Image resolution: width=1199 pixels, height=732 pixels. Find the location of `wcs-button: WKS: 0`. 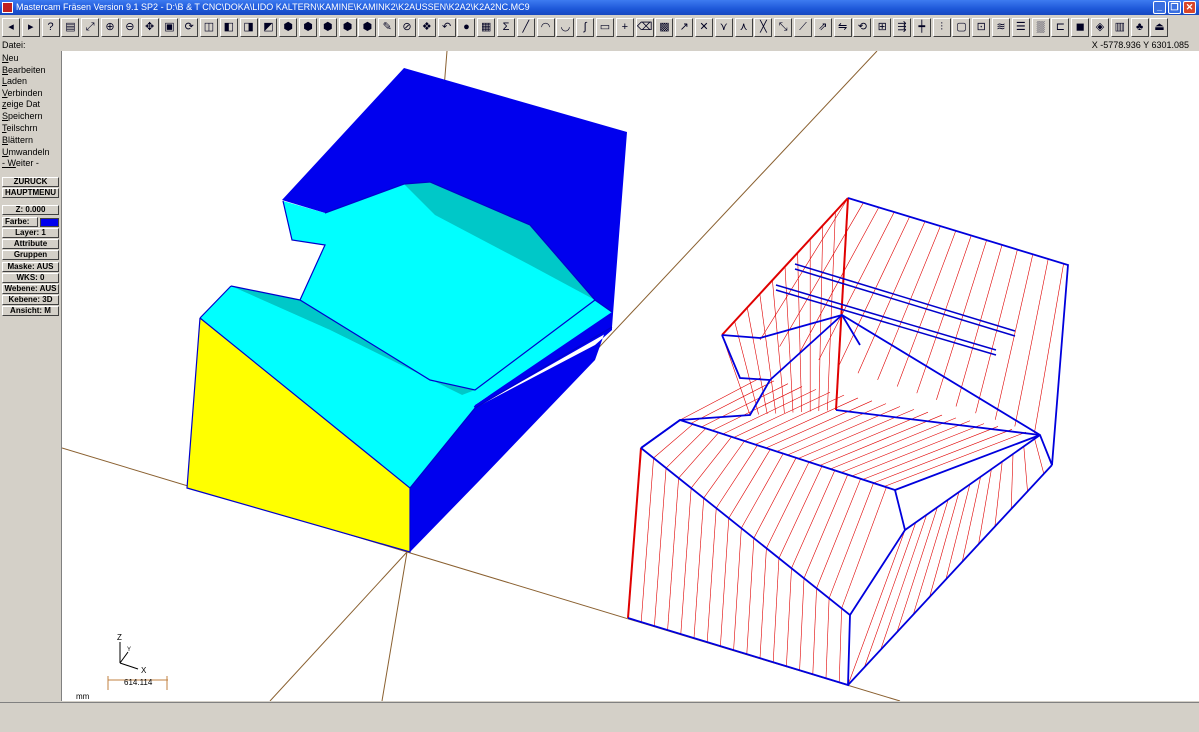

wcs-button: WKS: 0 is located at coordinates (30, 278).